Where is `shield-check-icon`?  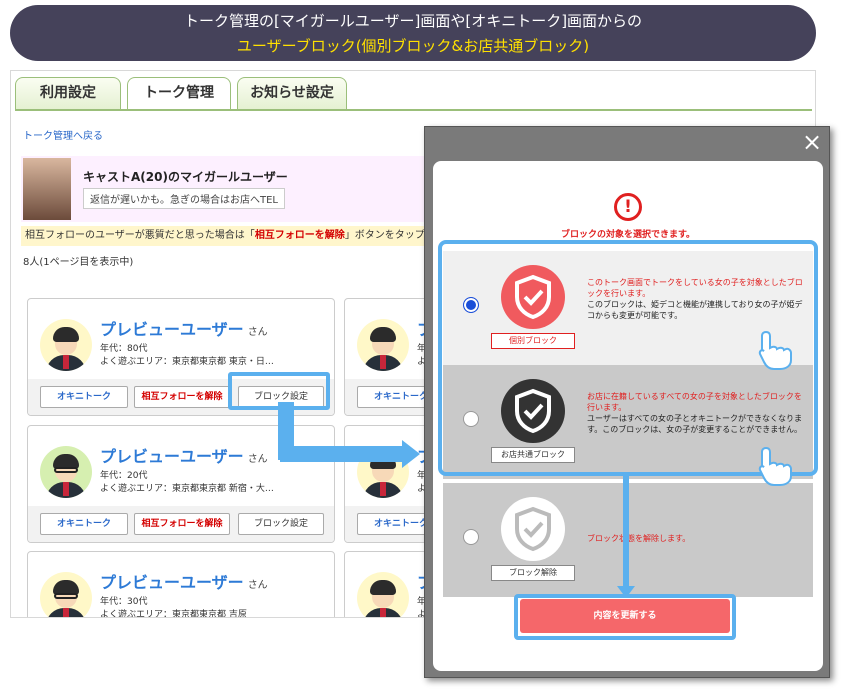
shield-check-icon is located at coordinates (533, 529).